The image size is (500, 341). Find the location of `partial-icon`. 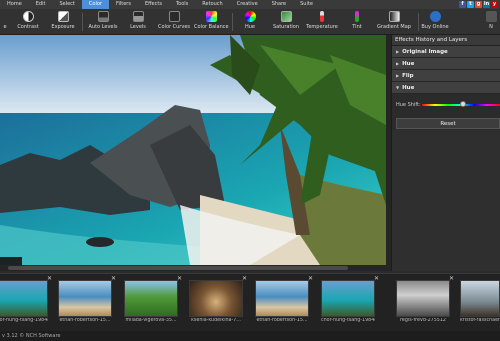

partial-icon is located at coordinates (5, 16).